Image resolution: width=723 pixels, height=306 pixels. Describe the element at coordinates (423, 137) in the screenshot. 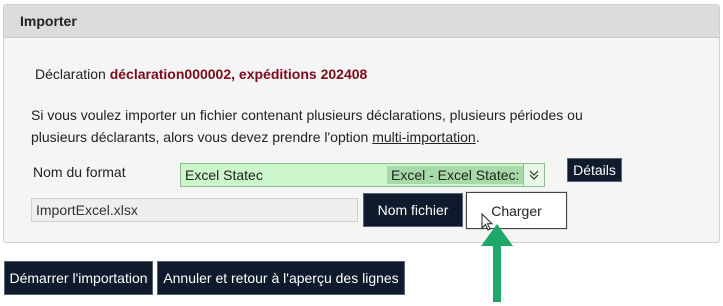

I see `multi-import-link: multi-importation` at that location.